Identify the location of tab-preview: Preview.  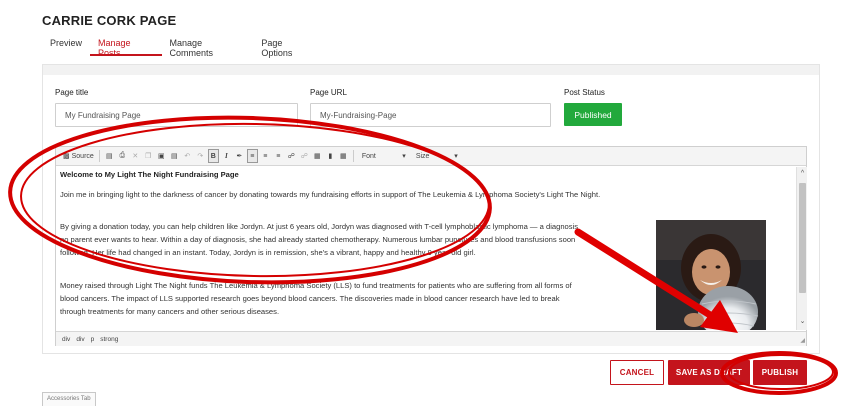
(66, 44).